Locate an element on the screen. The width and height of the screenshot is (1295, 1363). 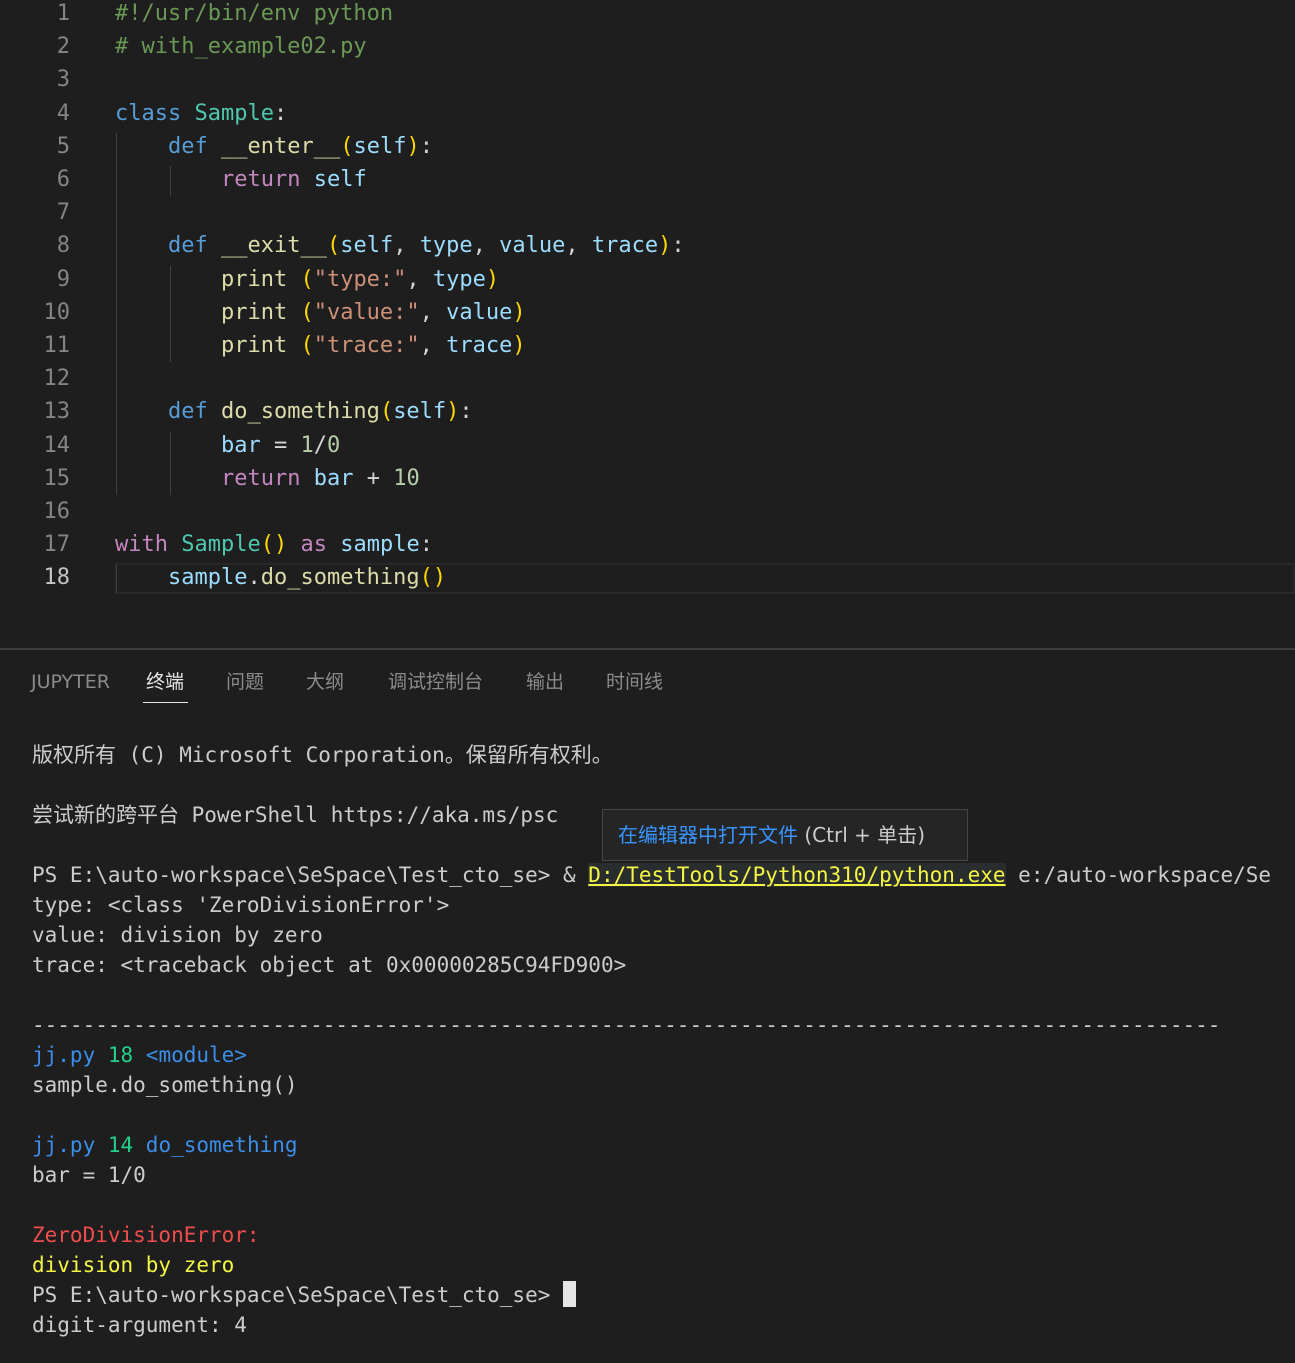
code-text: with Sample() as sample: is located at coordinates (274, 544).